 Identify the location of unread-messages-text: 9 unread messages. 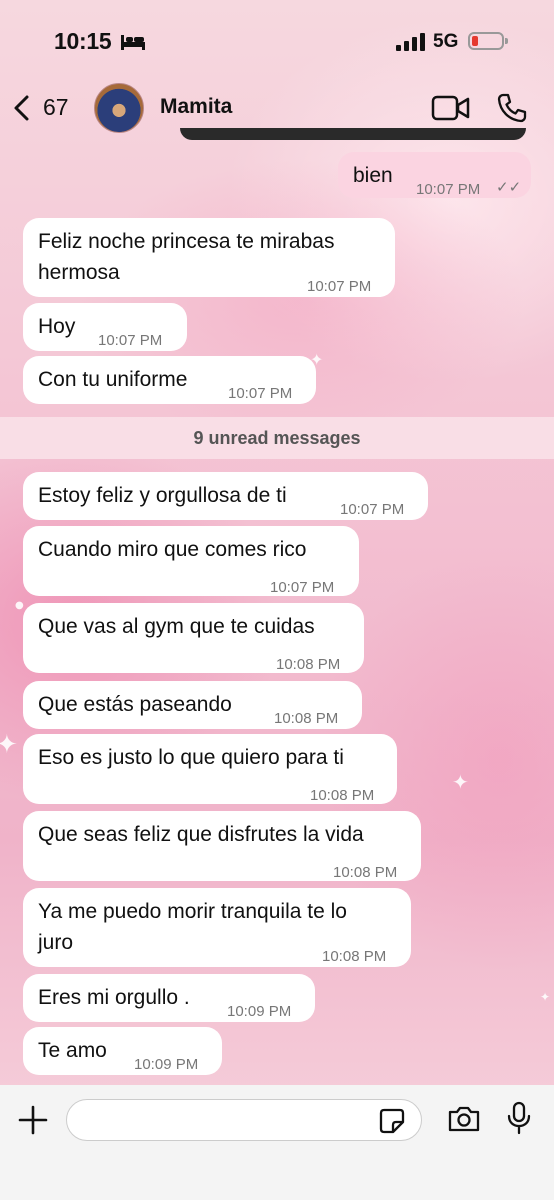
(277, 438).